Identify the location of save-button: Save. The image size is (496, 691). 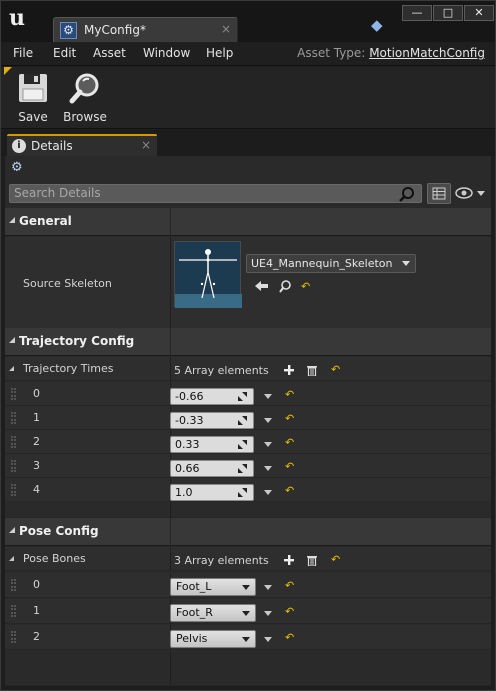
(33, 99).